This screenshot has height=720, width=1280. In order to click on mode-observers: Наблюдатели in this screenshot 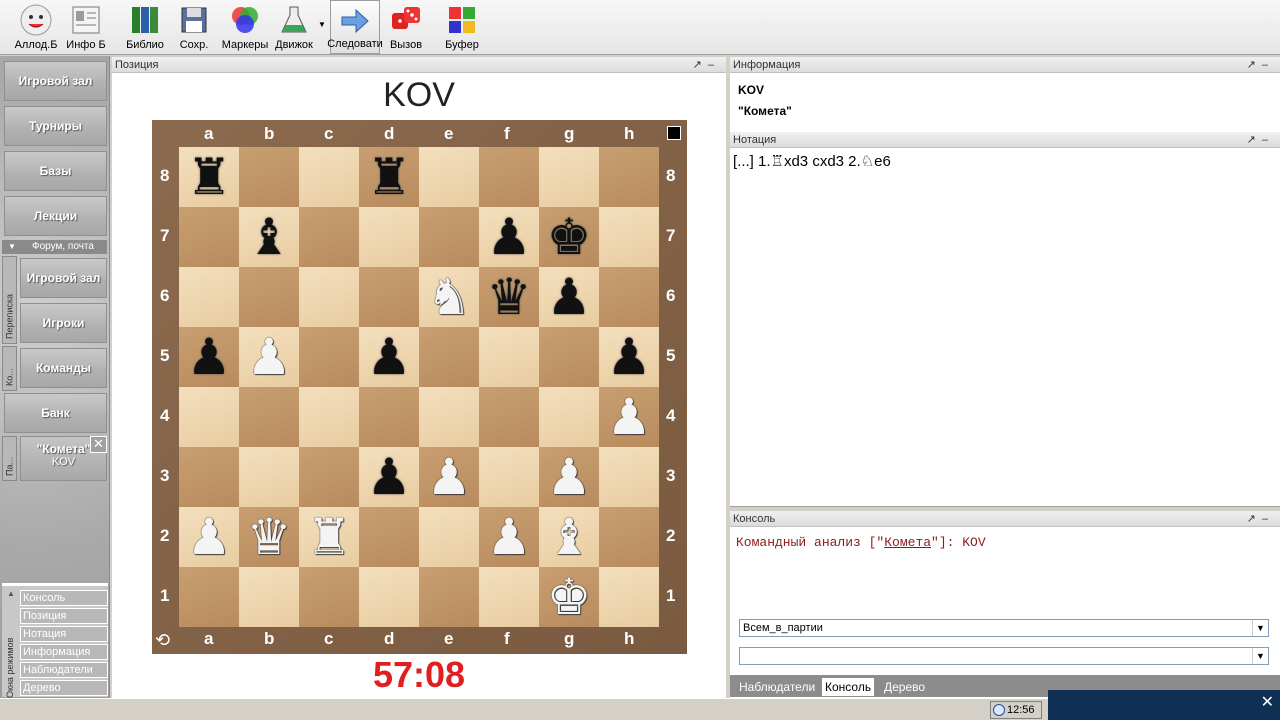, I will do `click(64, 670)`.